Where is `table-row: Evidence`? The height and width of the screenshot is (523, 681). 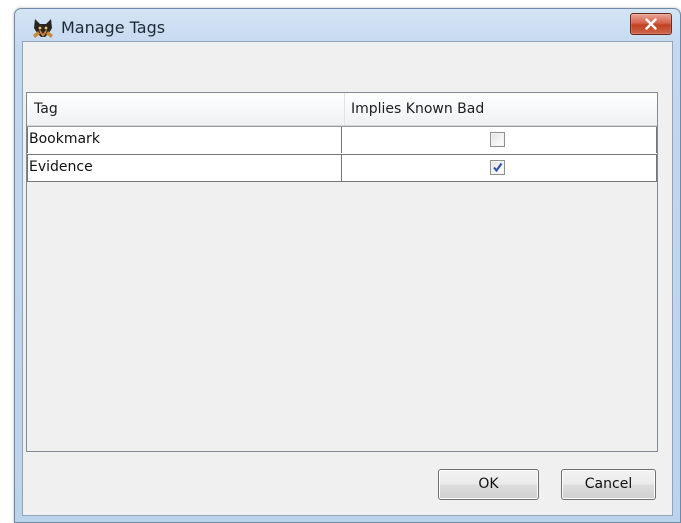 table-row: Evidence is located at coordinates (342, 168).